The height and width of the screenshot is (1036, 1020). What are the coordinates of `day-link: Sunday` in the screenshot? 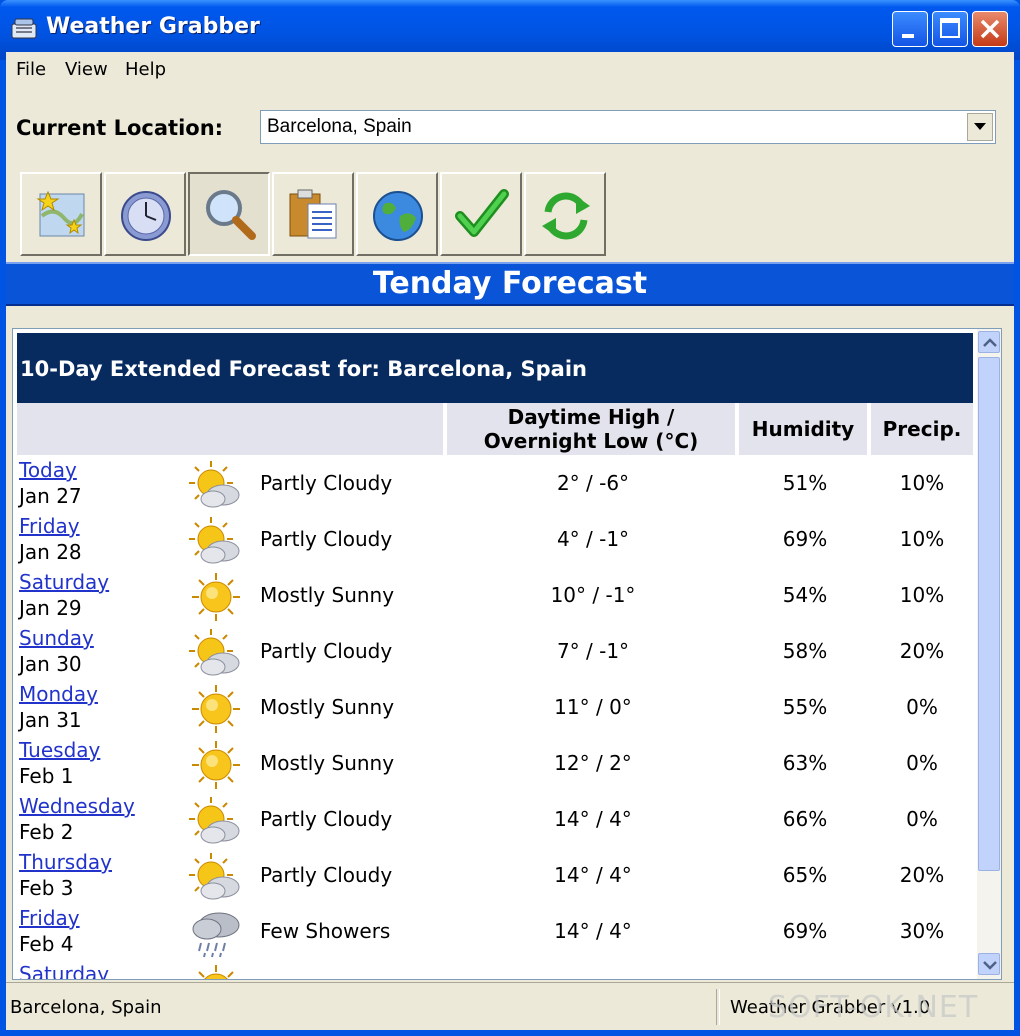 It's located at (56, 638).